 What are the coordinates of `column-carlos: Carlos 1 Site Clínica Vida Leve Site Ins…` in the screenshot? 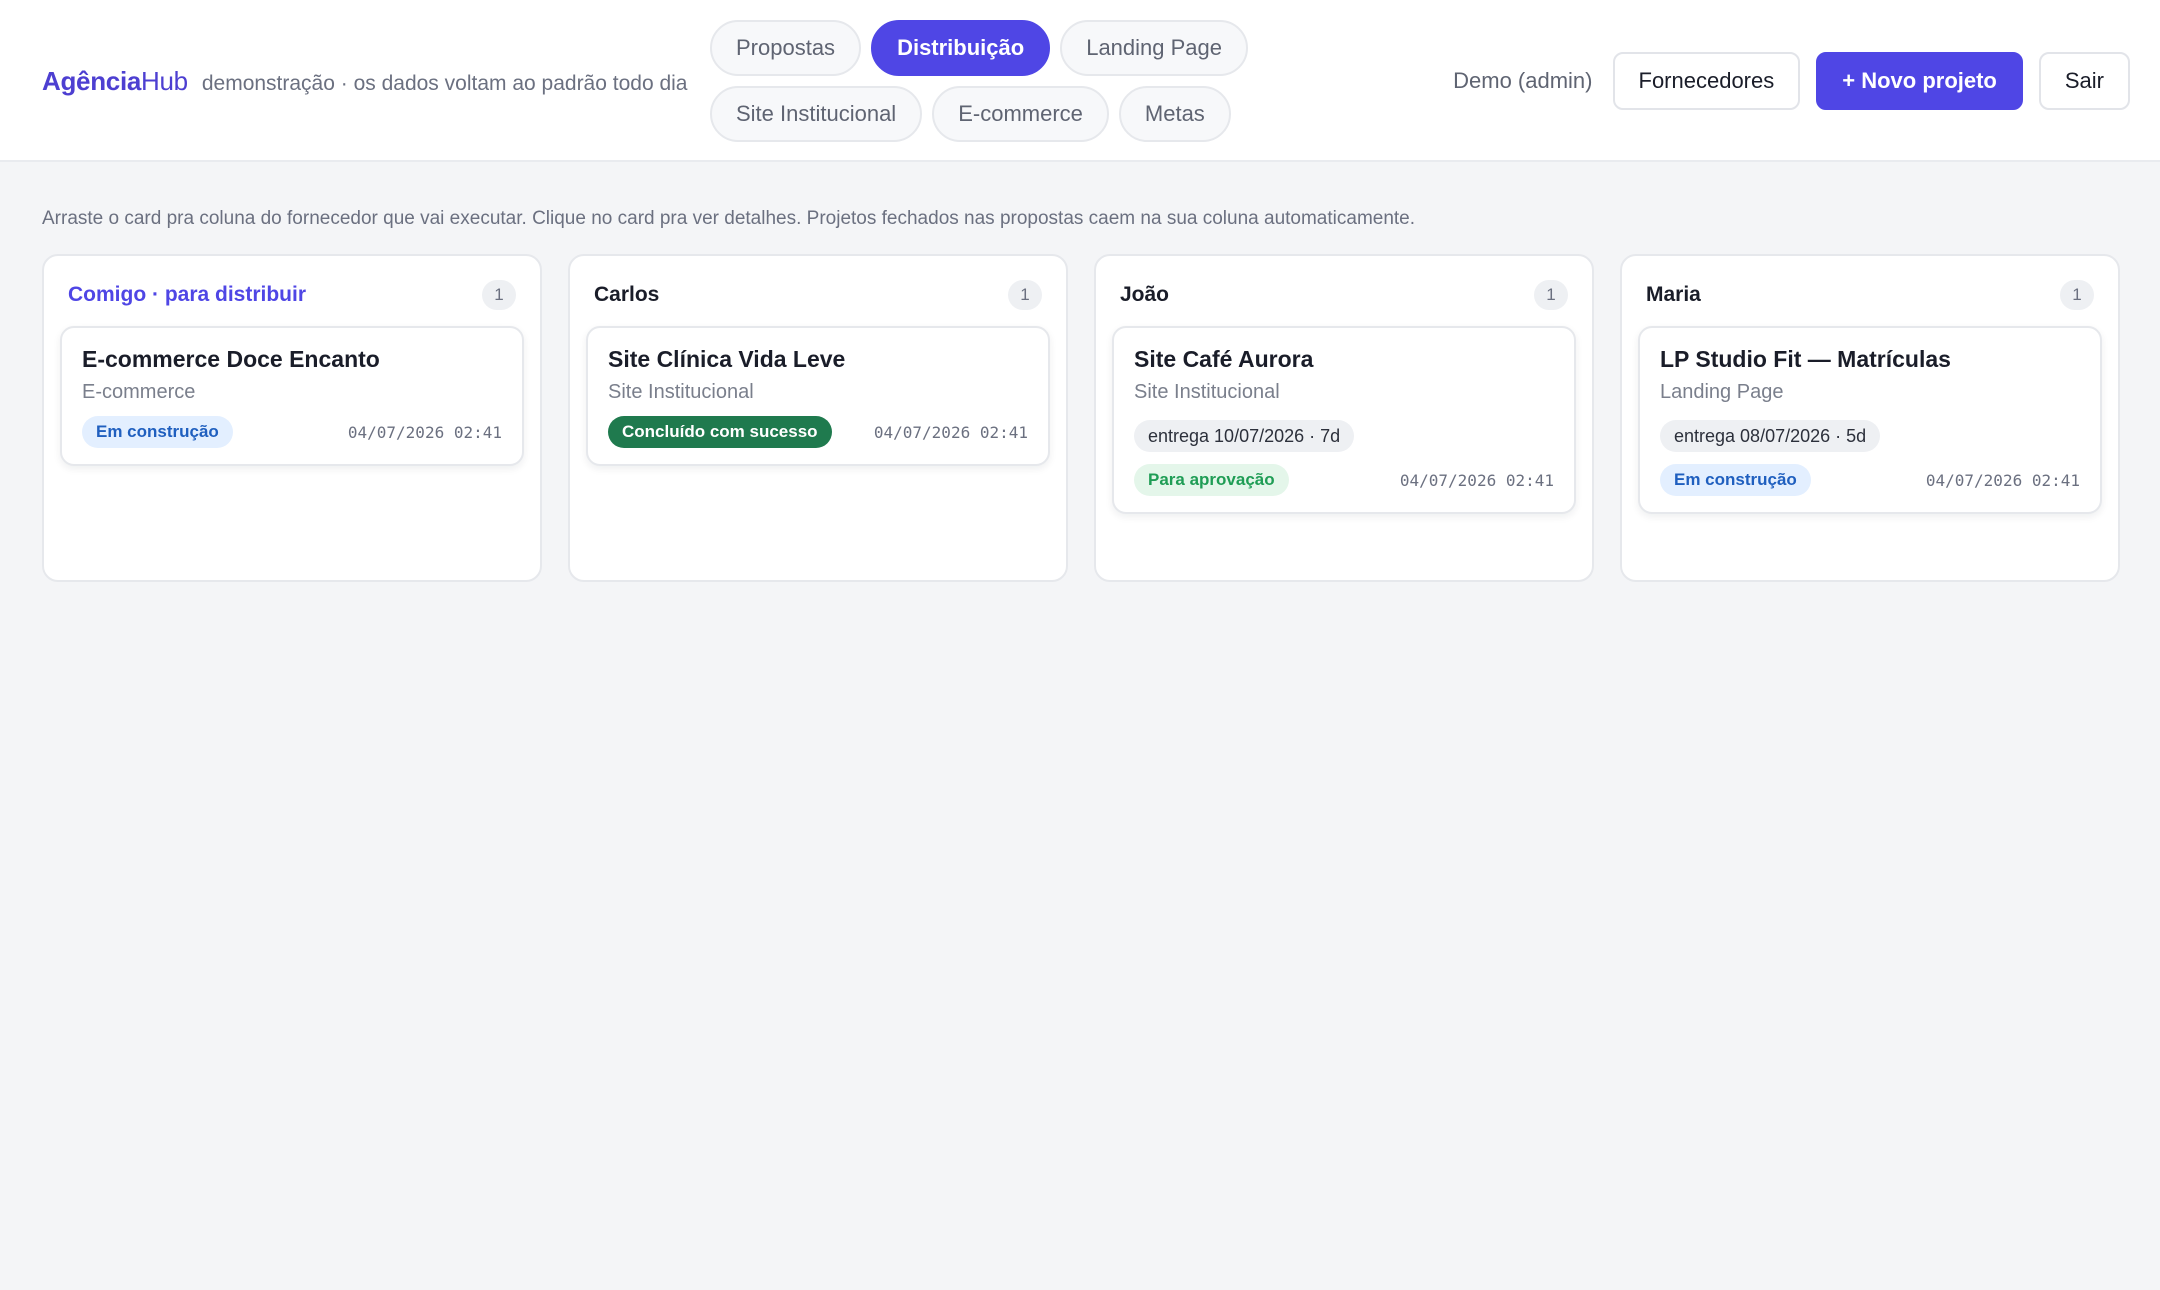 It's located at (818, 418).